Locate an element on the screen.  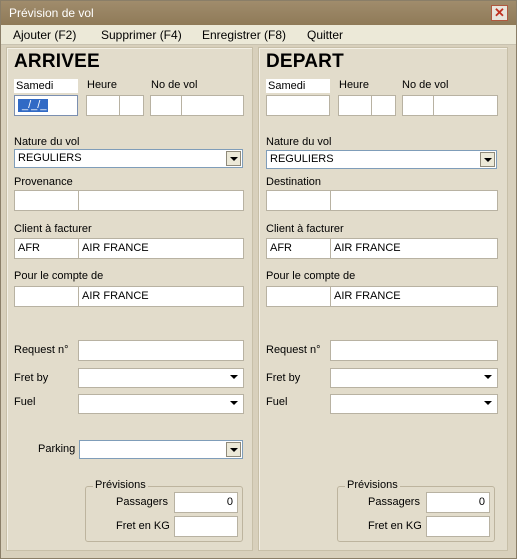
depart-previsions-title: Prévisions is located at coordinates (372, 485).